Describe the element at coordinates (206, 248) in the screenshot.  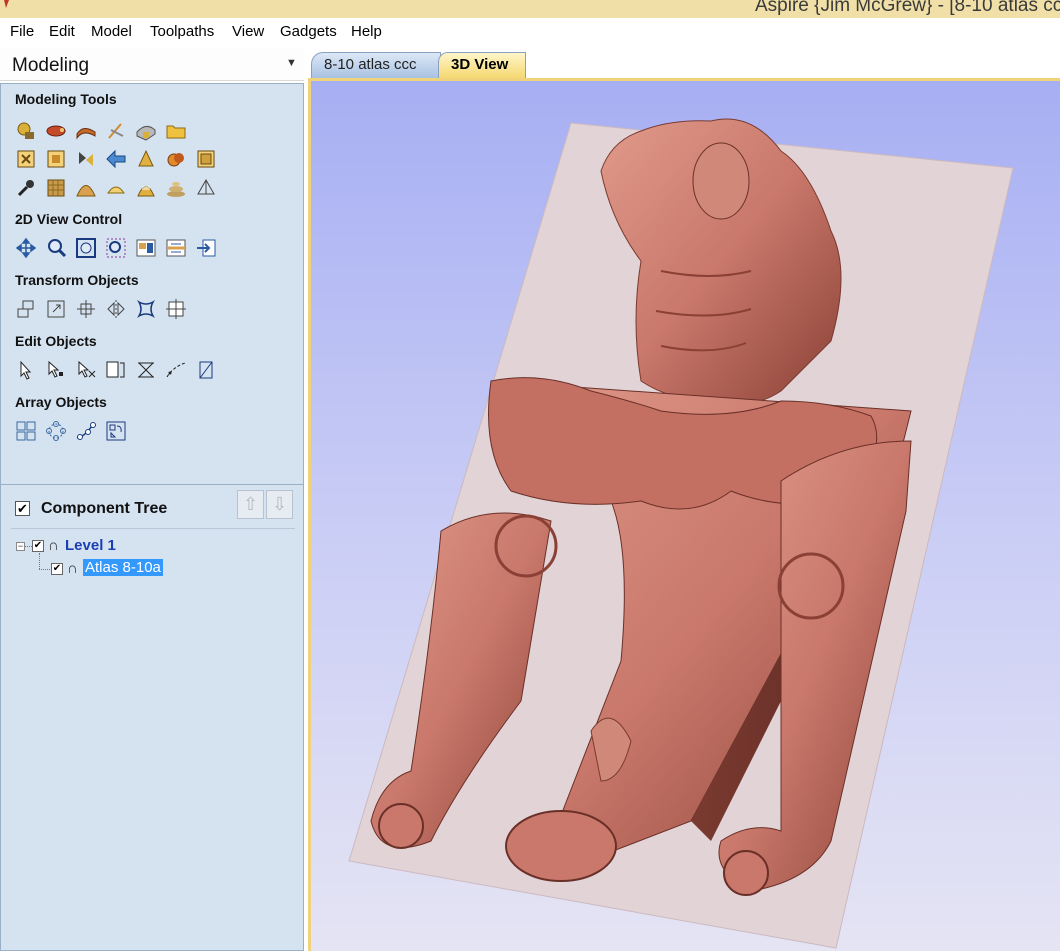
I see `view-import-icon` at that location.